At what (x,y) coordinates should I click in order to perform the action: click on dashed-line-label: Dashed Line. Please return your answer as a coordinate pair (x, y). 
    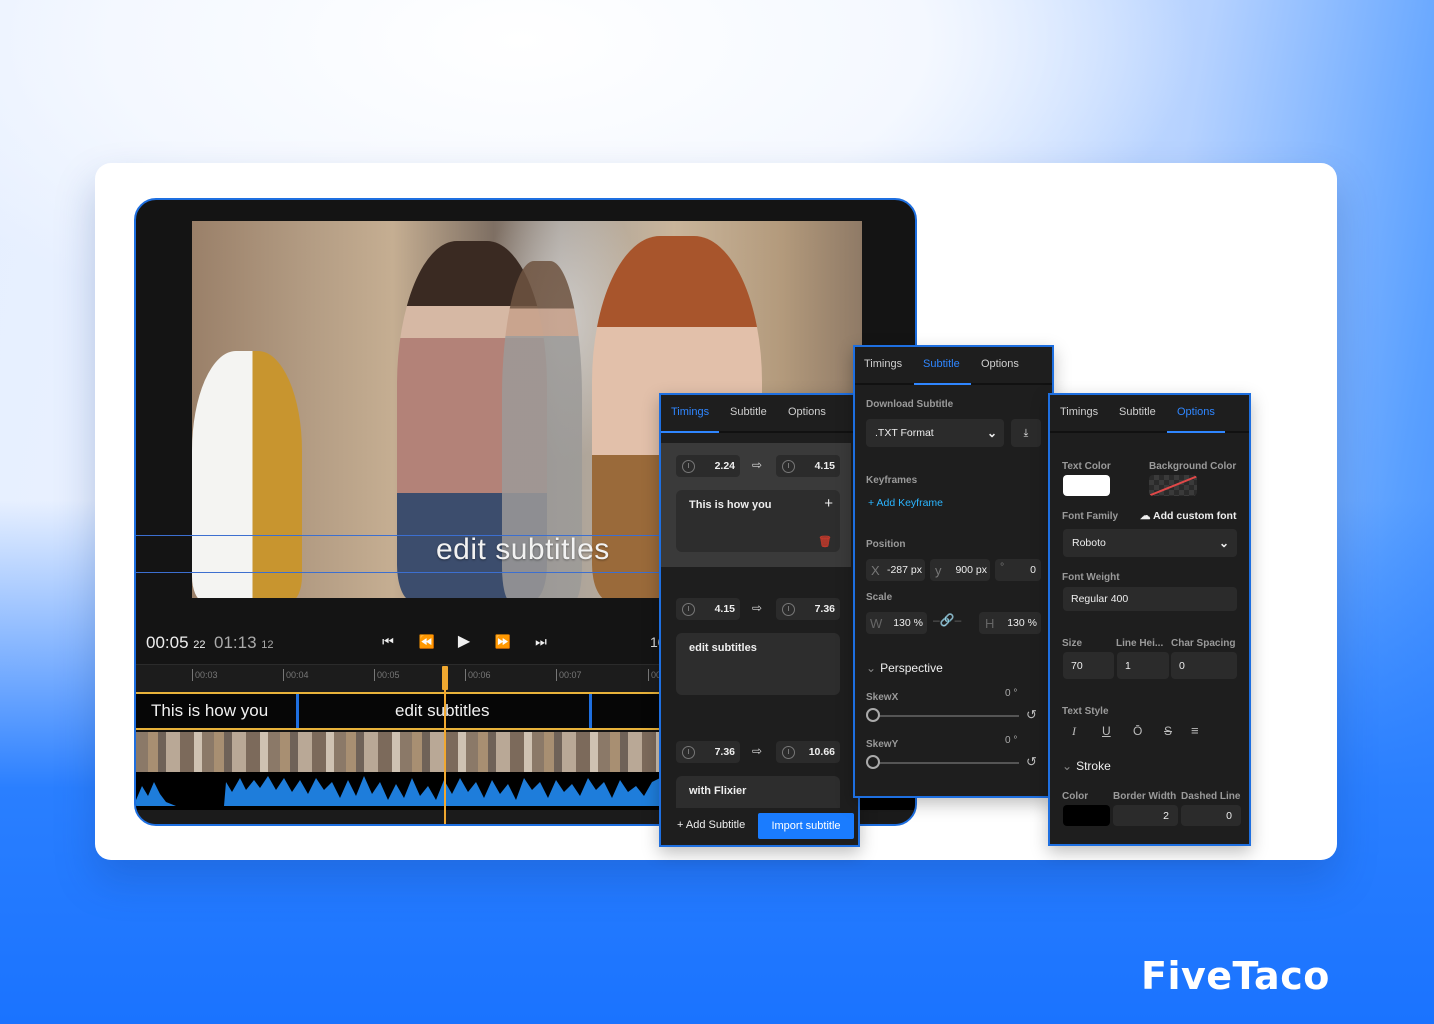
    Looking at the image, I should click on (1211, 796).